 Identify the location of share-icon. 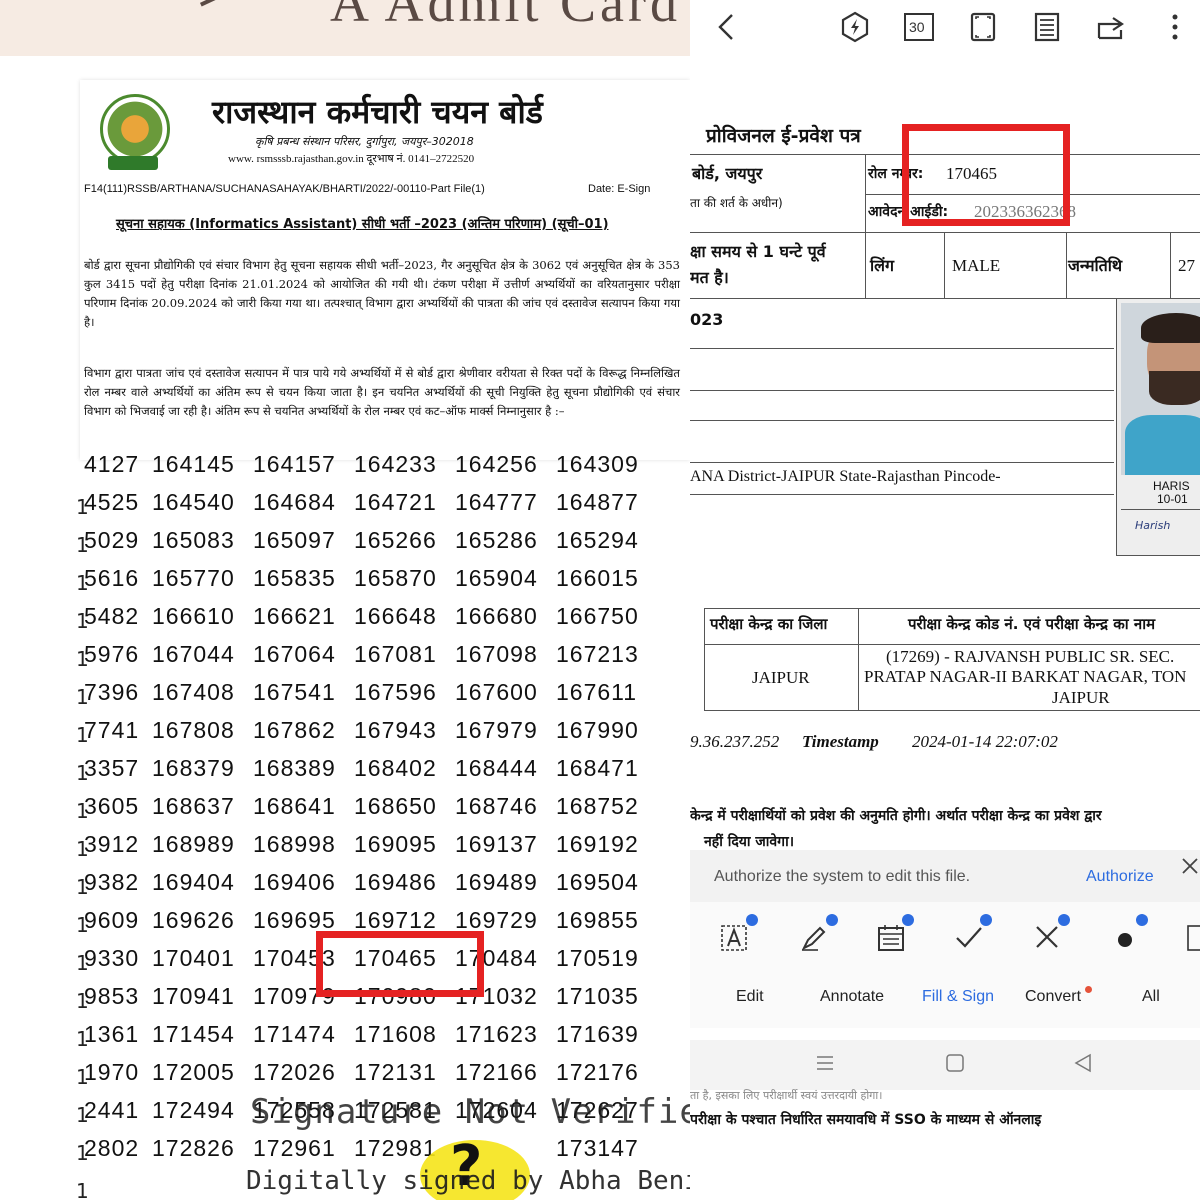
(1111, 27).